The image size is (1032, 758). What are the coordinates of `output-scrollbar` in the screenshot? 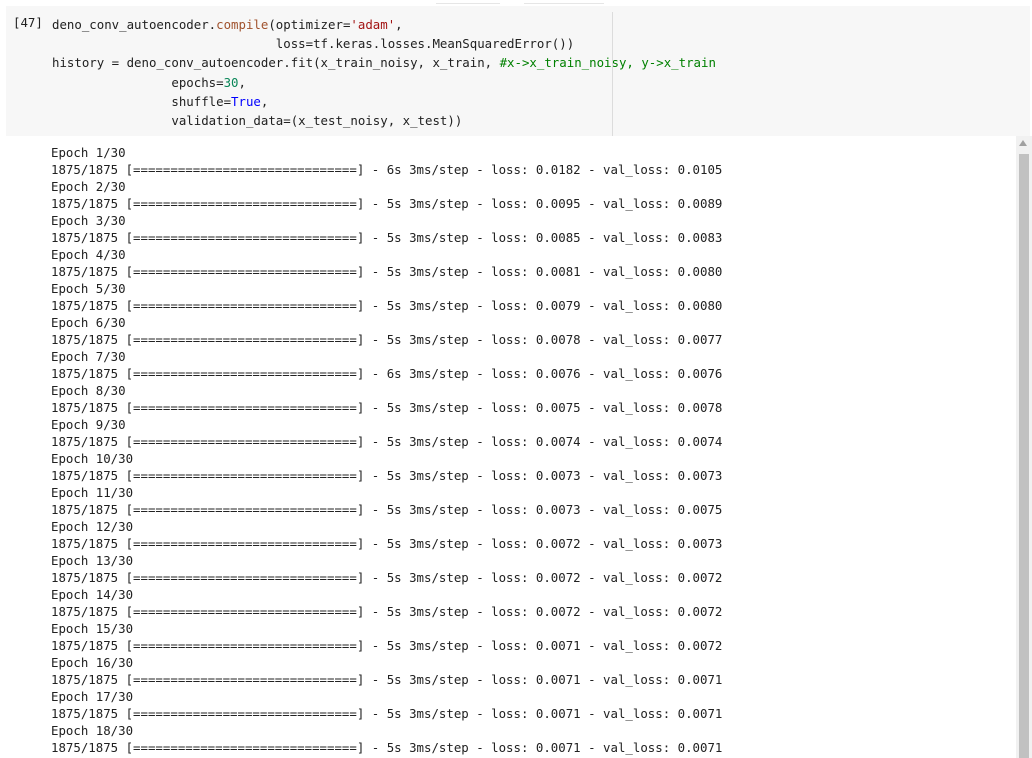 It's located at (1024, 447).